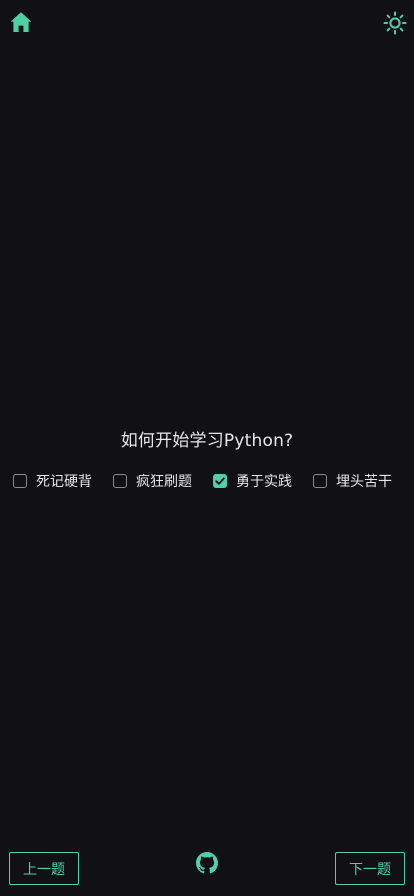  Describe the element at coordinates (64, 482) in the screenshot. I see `option-label: 死记硬背` at that location.